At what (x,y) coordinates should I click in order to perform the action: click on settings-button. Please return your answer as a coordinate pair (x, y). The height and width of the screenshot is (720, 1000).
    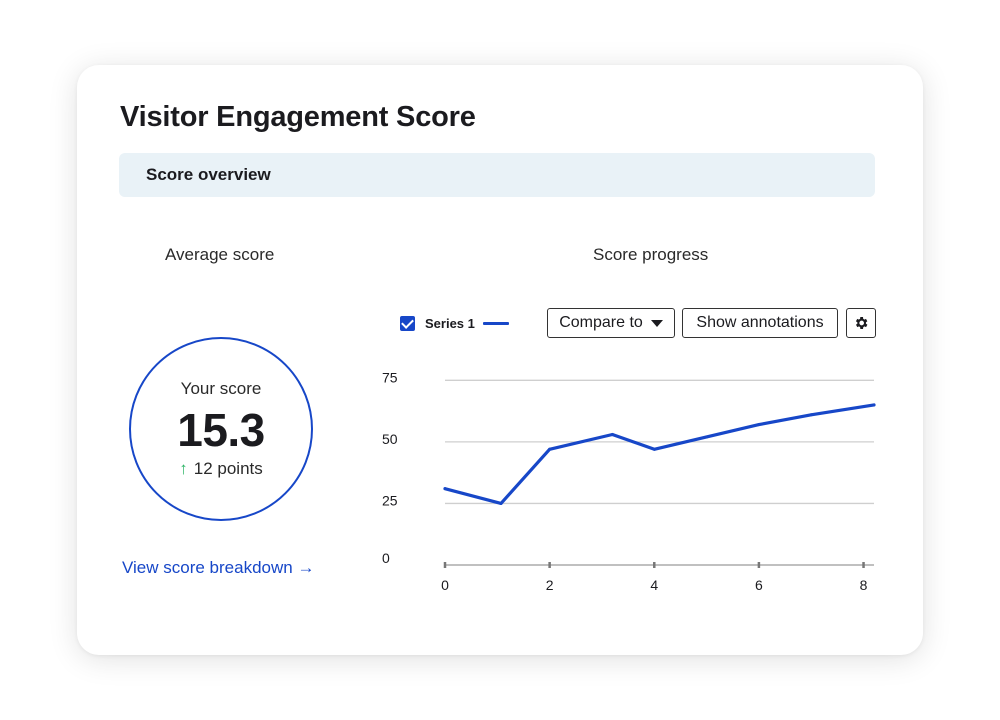
    Looking at the image, I should click on (861, 323).